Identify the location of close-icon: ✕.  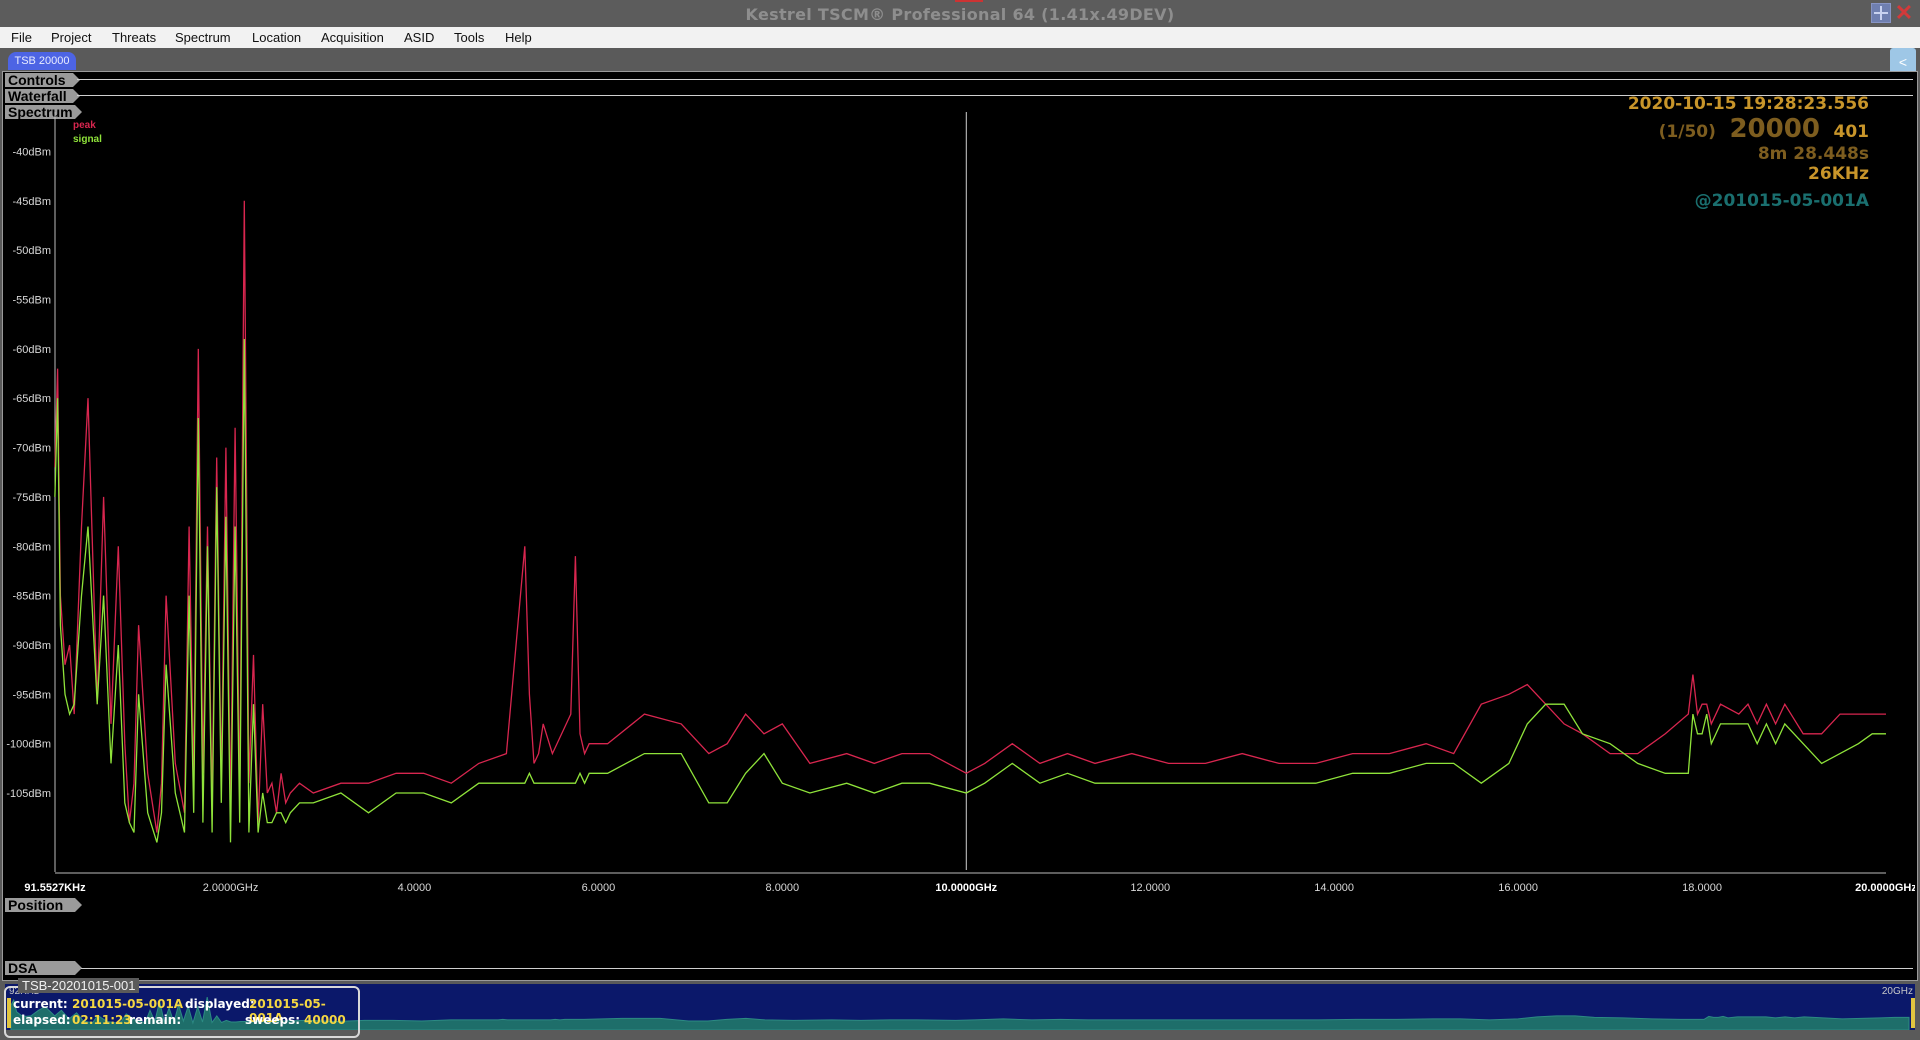
(1904, 13).